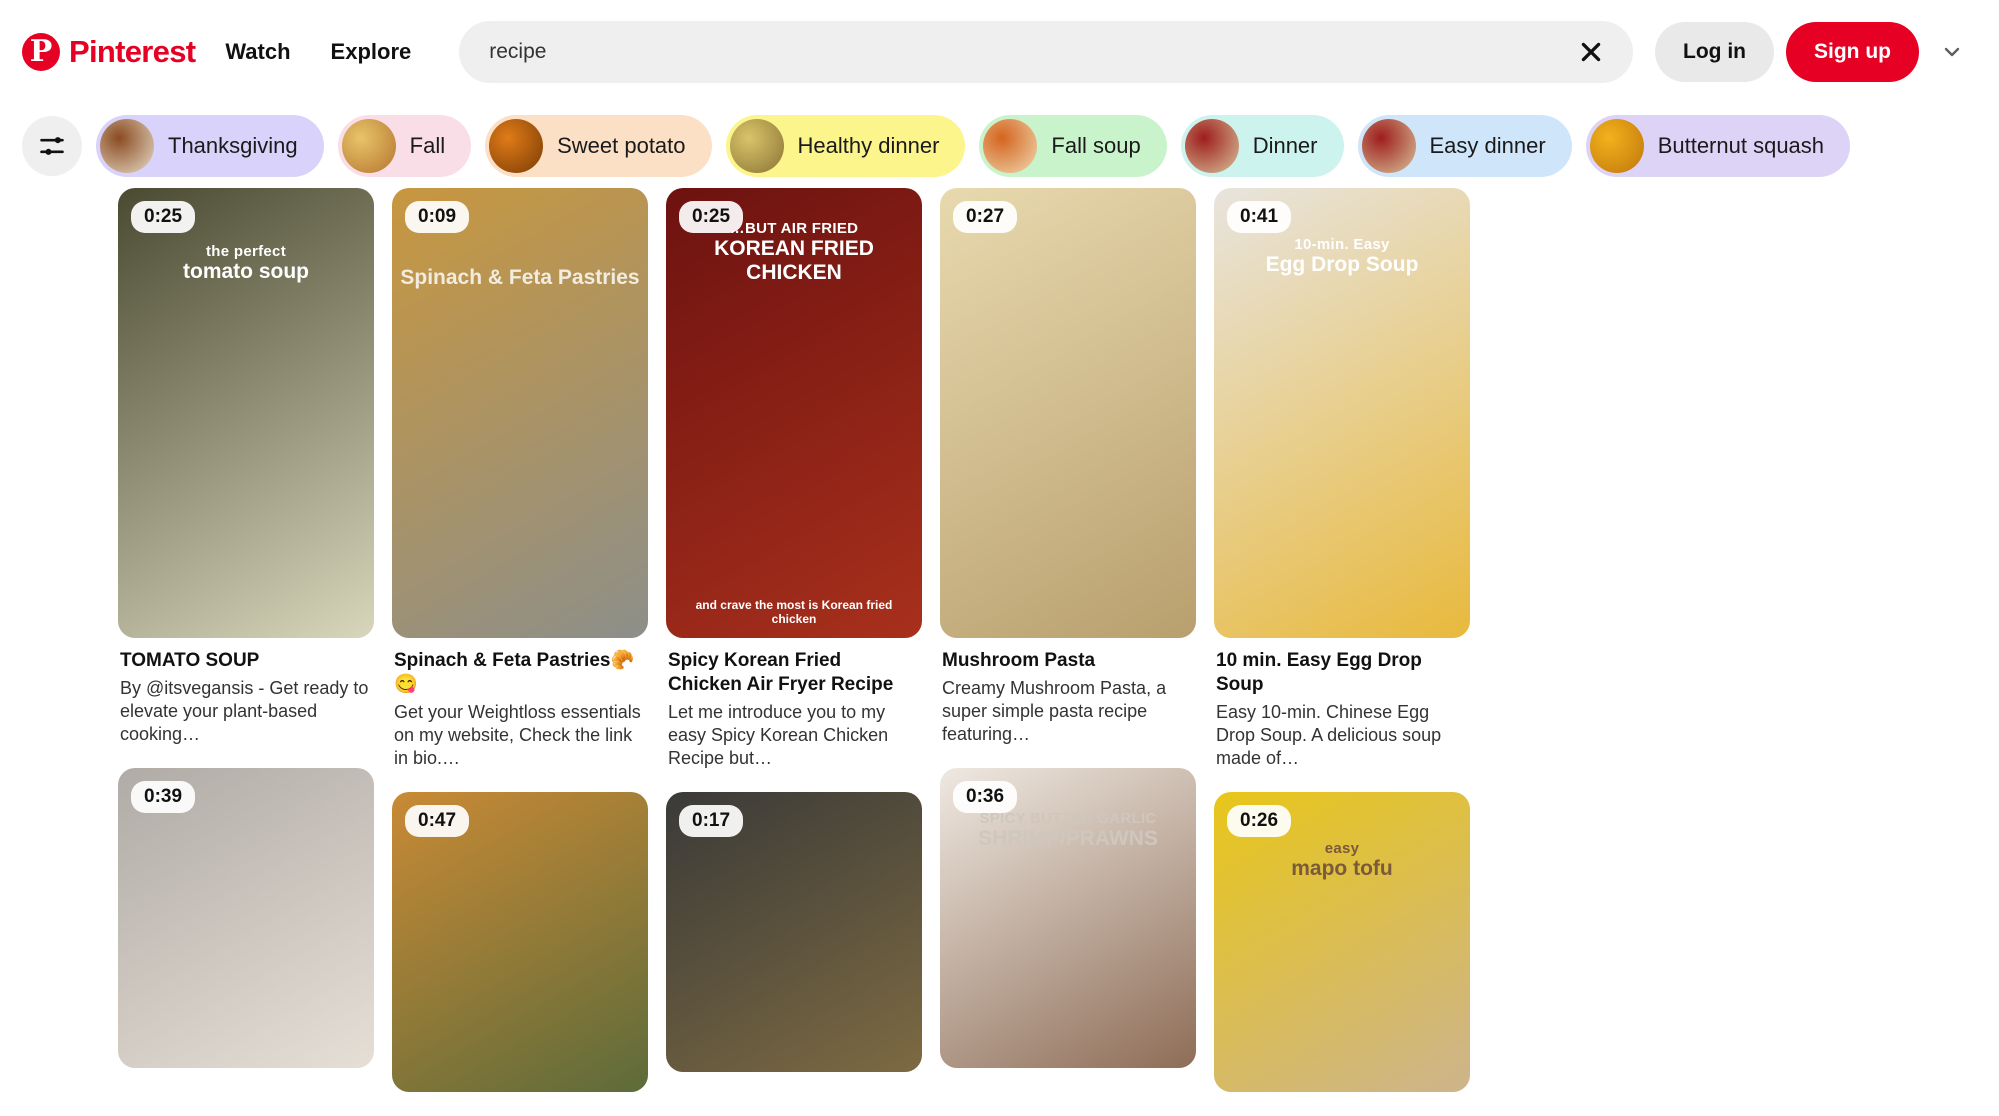 This screenshot has height=1116, width=1999. Describe the element at coordinates (985, 217) in the screenshot. I see `video-duration-badge: 0:27` at that location.